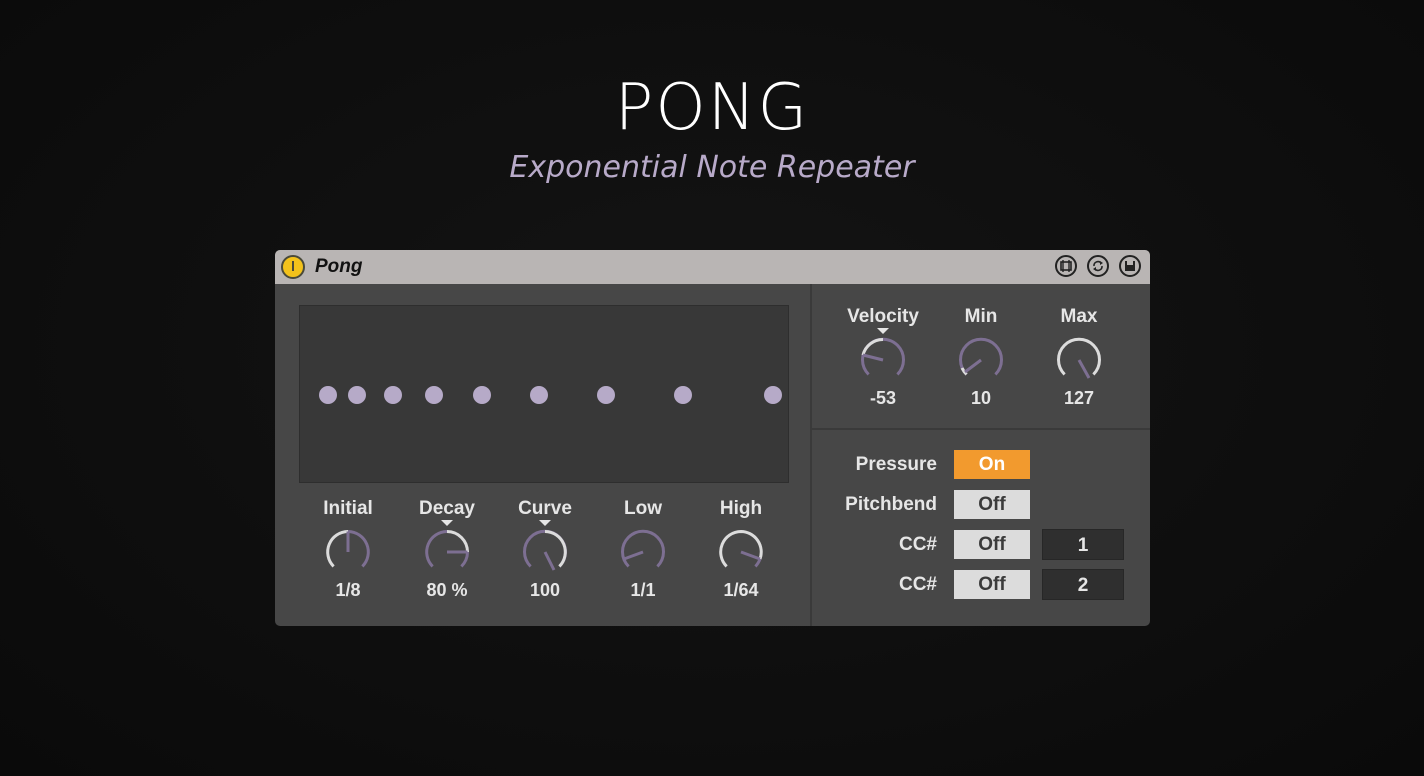  What do you see at coordinates (992, 584) in the screenshot?
I see `cc2-toggle: Off` at bounding box center [992, 584].